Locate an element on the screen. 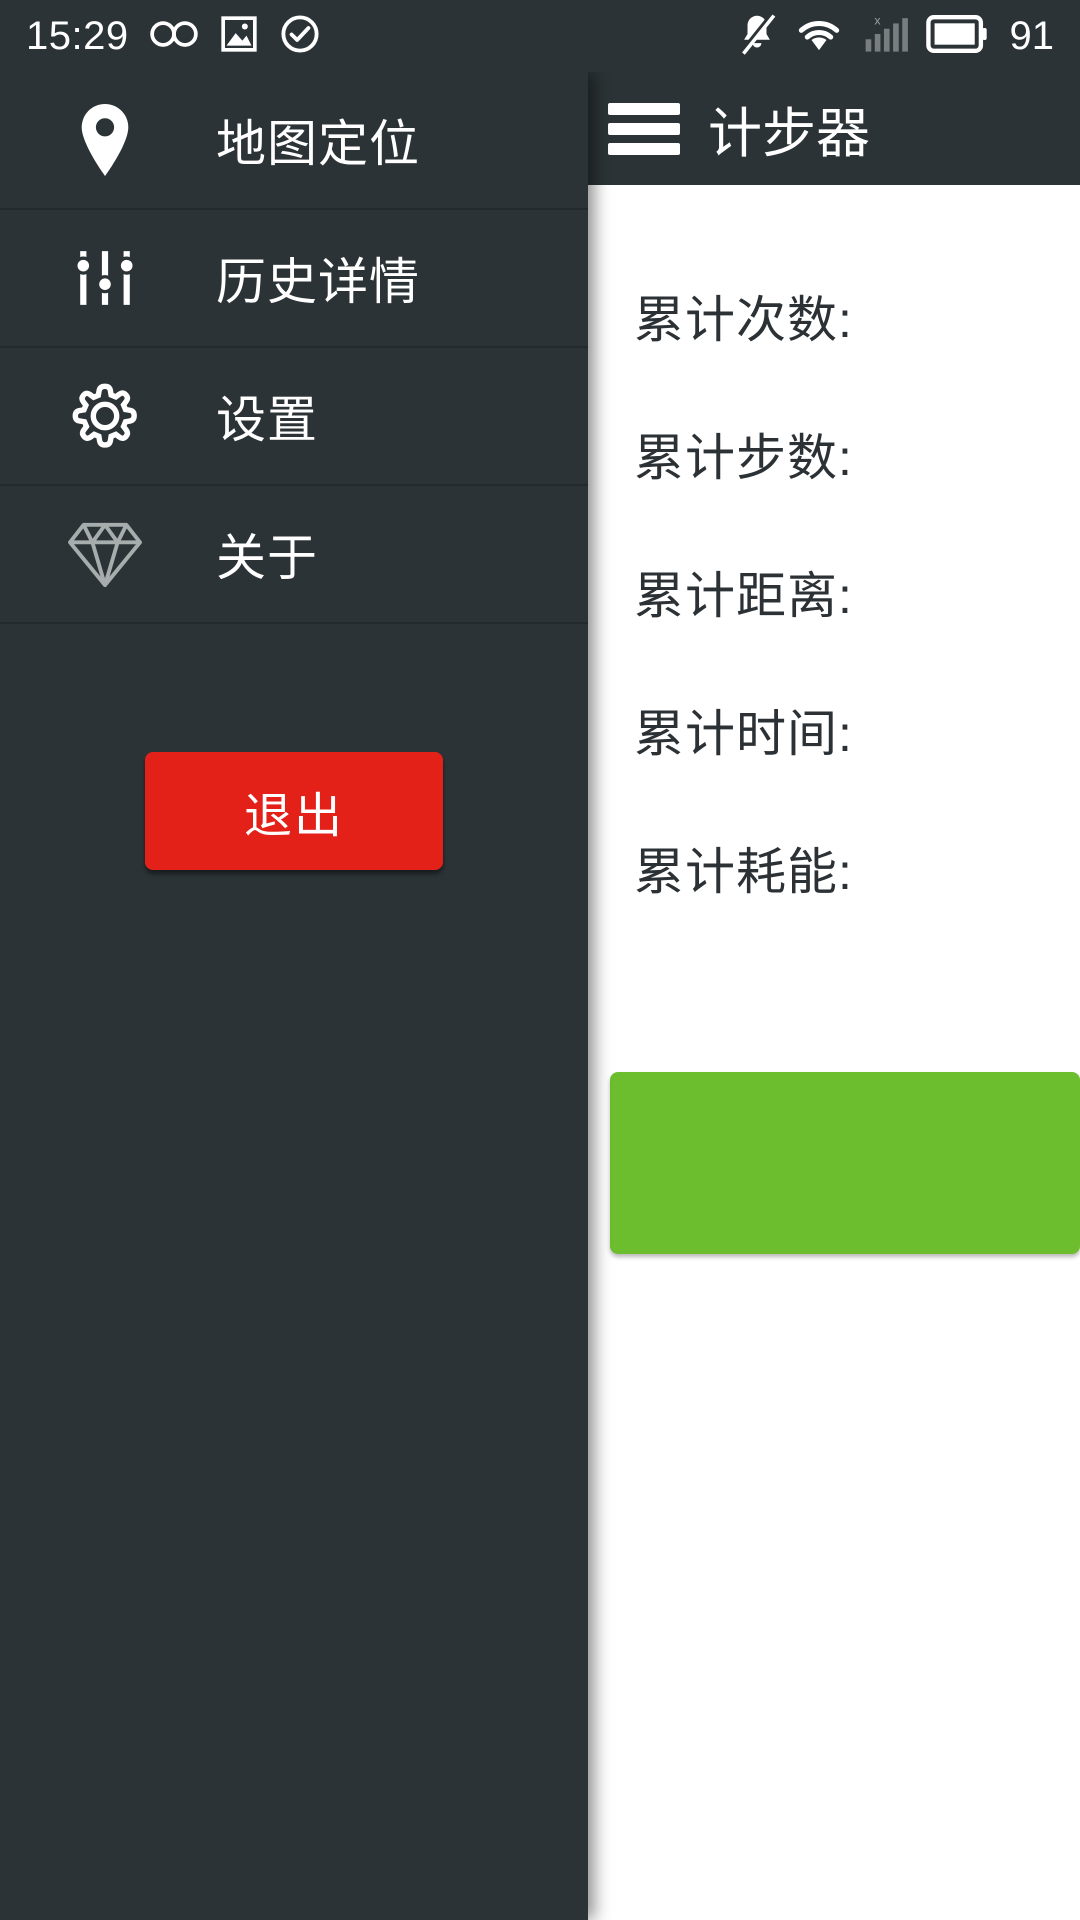 This screenshot has width=1080, height=1920. image-icon is located at coordinates (239, 36).